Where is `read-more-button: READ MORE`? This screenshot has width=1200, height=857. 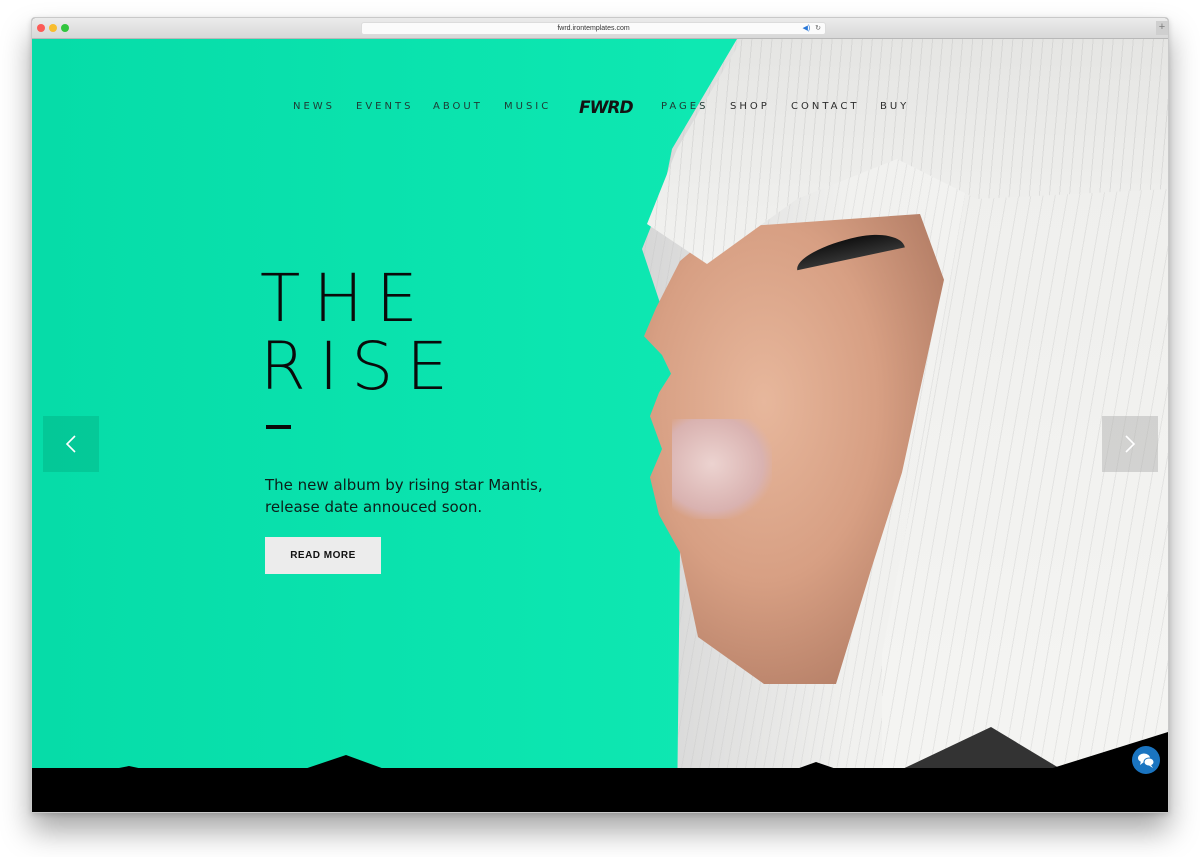
read-more-button: READ MORE is located at coordinates (323, 555).